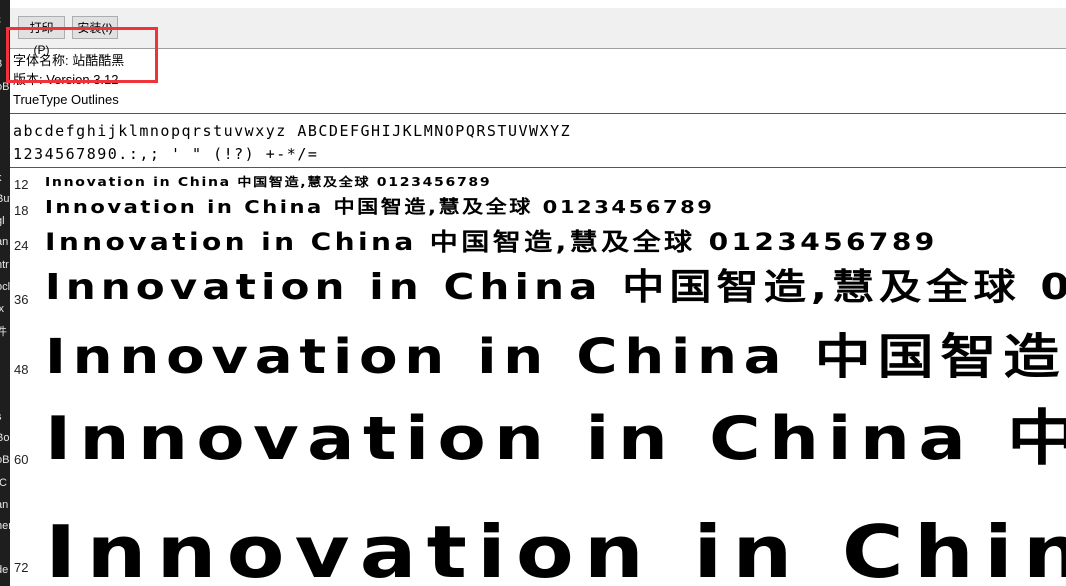 This screenshot has height=586, width=1066. What do you see at coordinates (21, 299) in the screenshot?
I see `size-label: 36` at bounding box center [21, 299].